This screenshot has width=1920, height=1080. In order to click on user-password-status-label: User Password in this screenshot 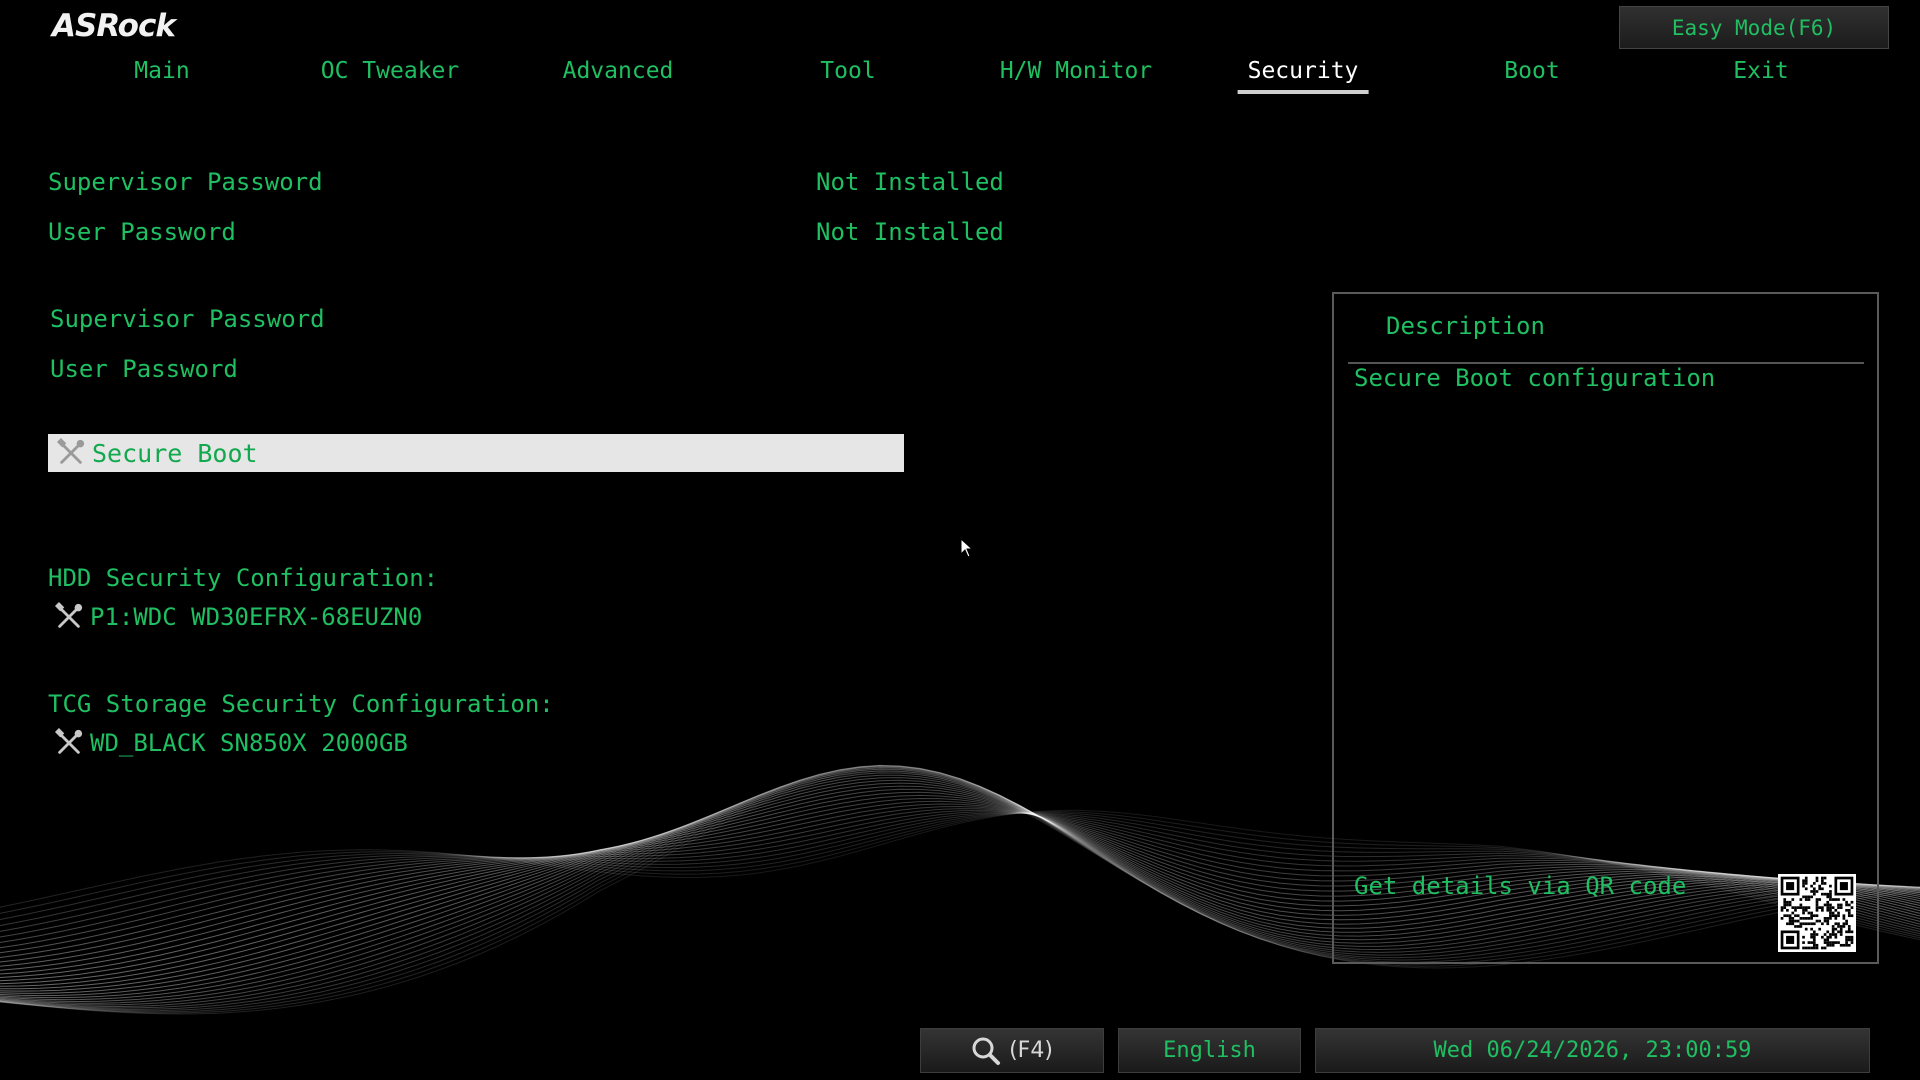, I will do `click(142, 232)`.